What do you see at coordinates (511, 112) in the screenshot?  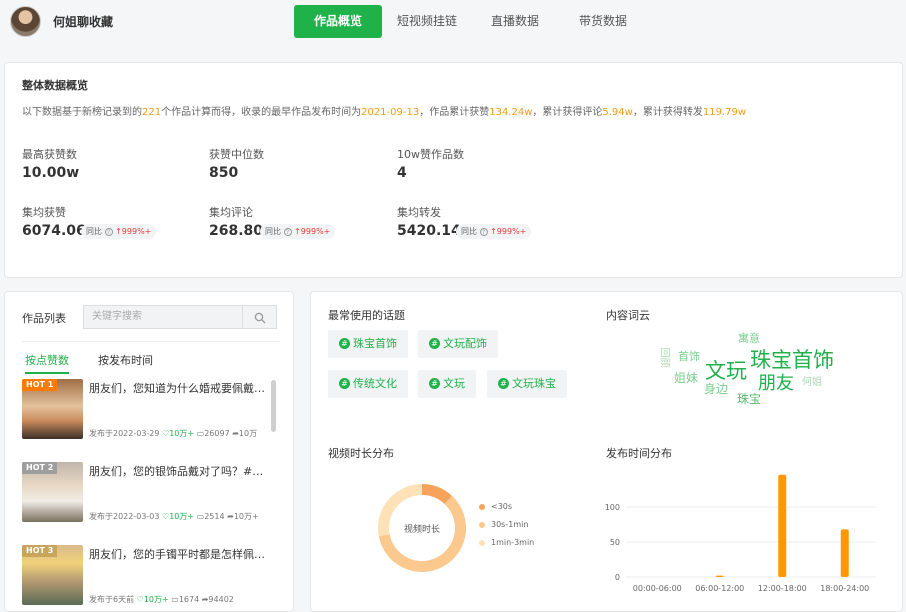 I see `total-likes: 134.24w` at bounding box center [511, 112].